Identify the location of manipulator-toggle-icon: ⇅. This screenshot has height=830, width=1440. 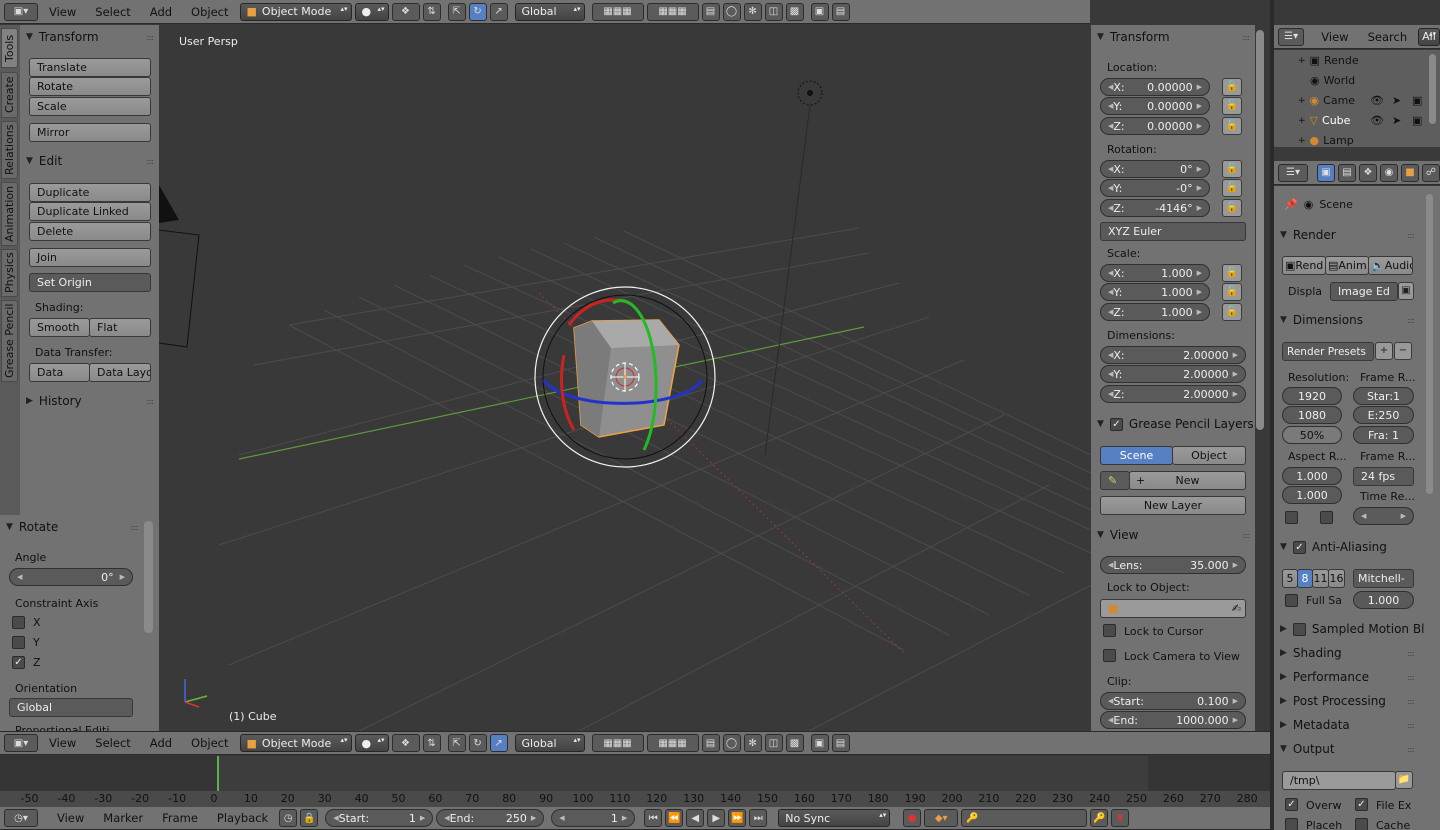
(431, 11).